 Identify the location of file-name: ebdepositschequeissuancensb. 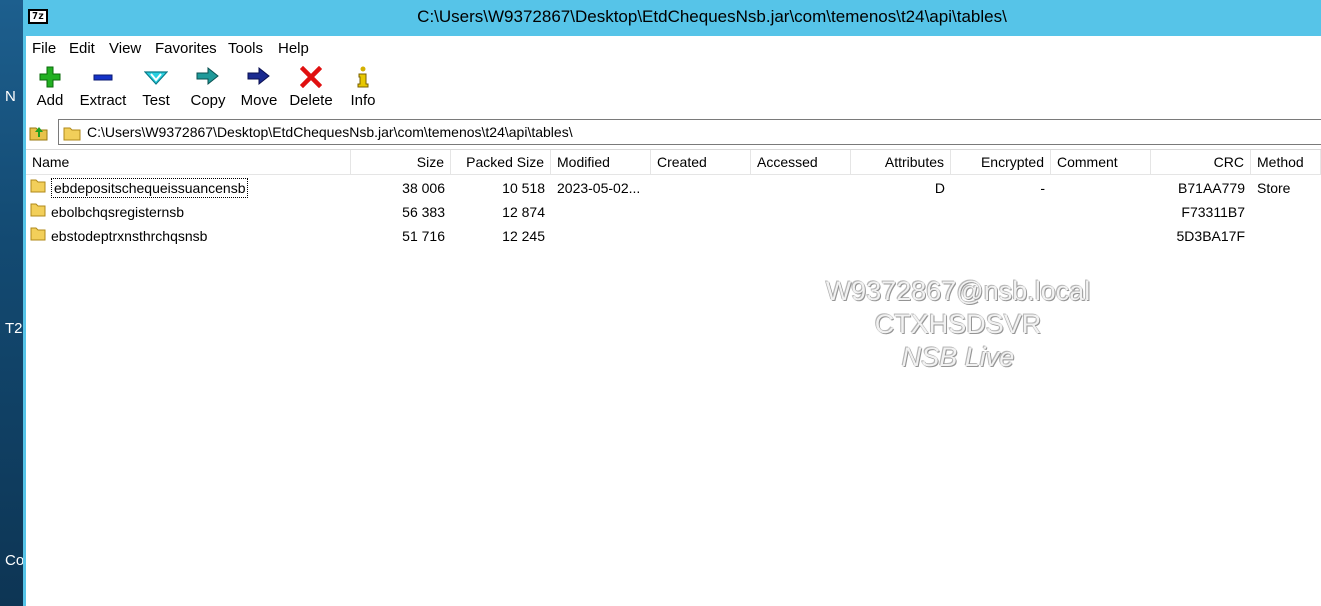
(150, 188).